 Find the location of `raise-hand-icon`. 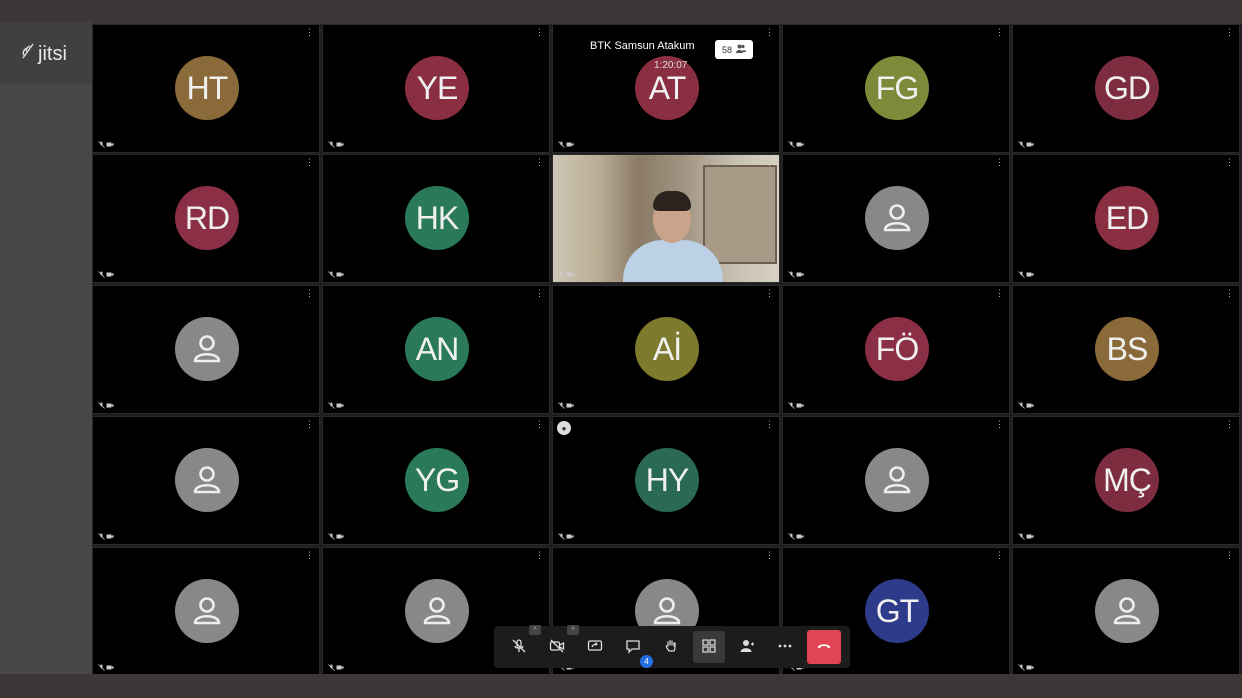

raise-hand-icon is located at coordinates (671, 647).